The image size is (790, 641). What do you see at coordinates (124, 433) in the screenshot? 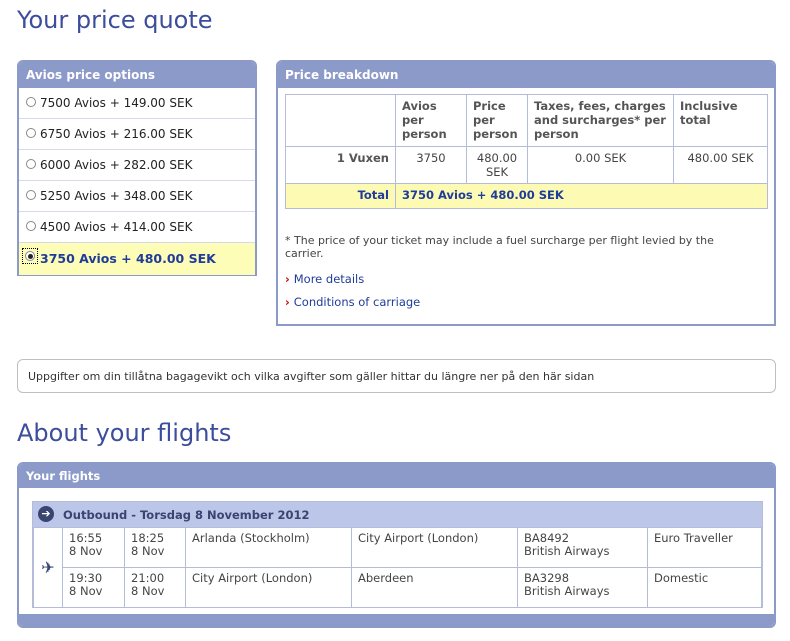
I see `section-title: About your flights` at bounding box center [124, 433].